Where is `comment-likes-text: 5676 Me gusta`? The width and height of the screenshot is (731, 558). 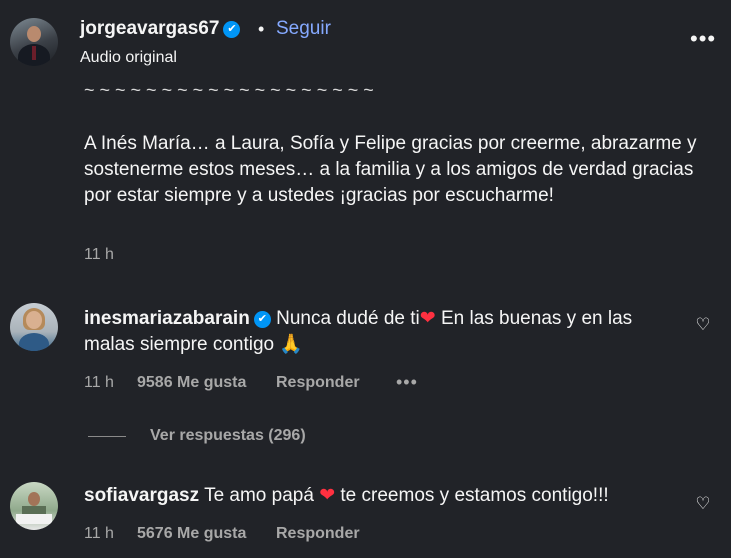
comment-likes-text: 5676 Me gusta is located at coordinates (191, 533).